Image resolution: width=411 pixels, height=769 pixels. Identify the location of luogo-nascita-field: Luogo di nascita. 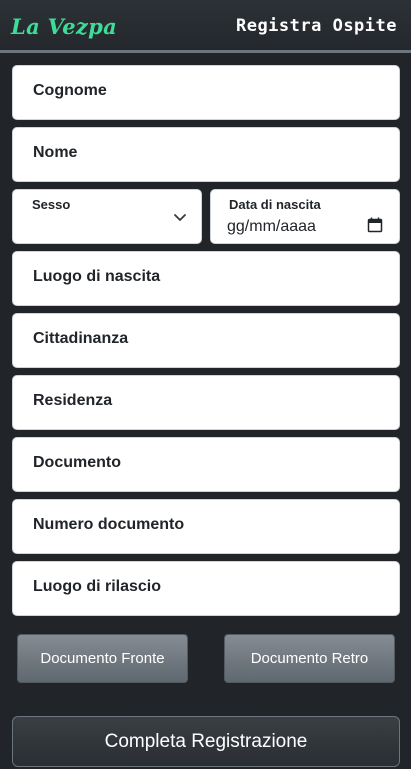
(206, 278).